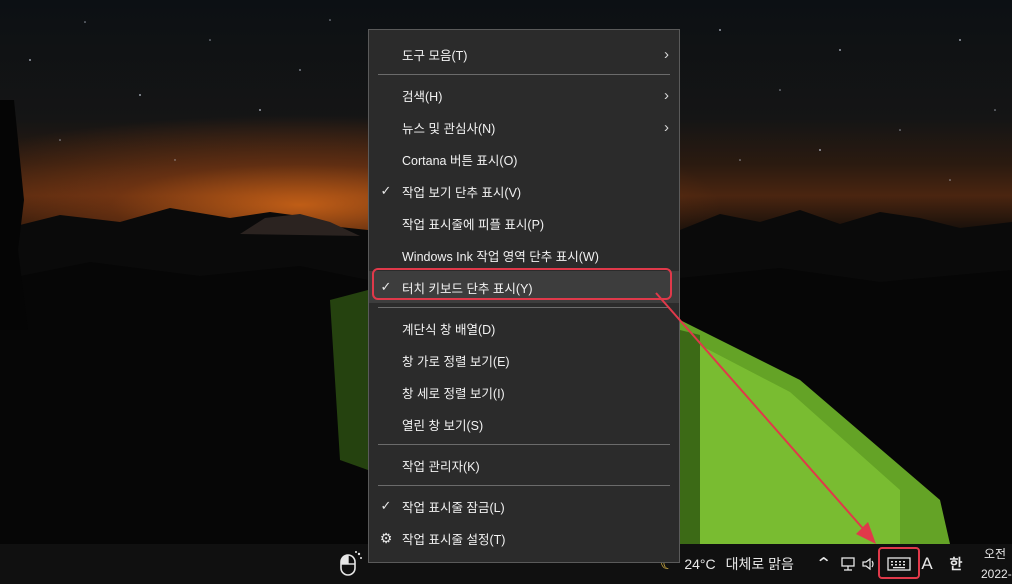 The image size is (1012, 584). Describe the element at coordinates (524, 424) in the screenshot. I see `menu-item: 열린 창 보기(S)` at that location.